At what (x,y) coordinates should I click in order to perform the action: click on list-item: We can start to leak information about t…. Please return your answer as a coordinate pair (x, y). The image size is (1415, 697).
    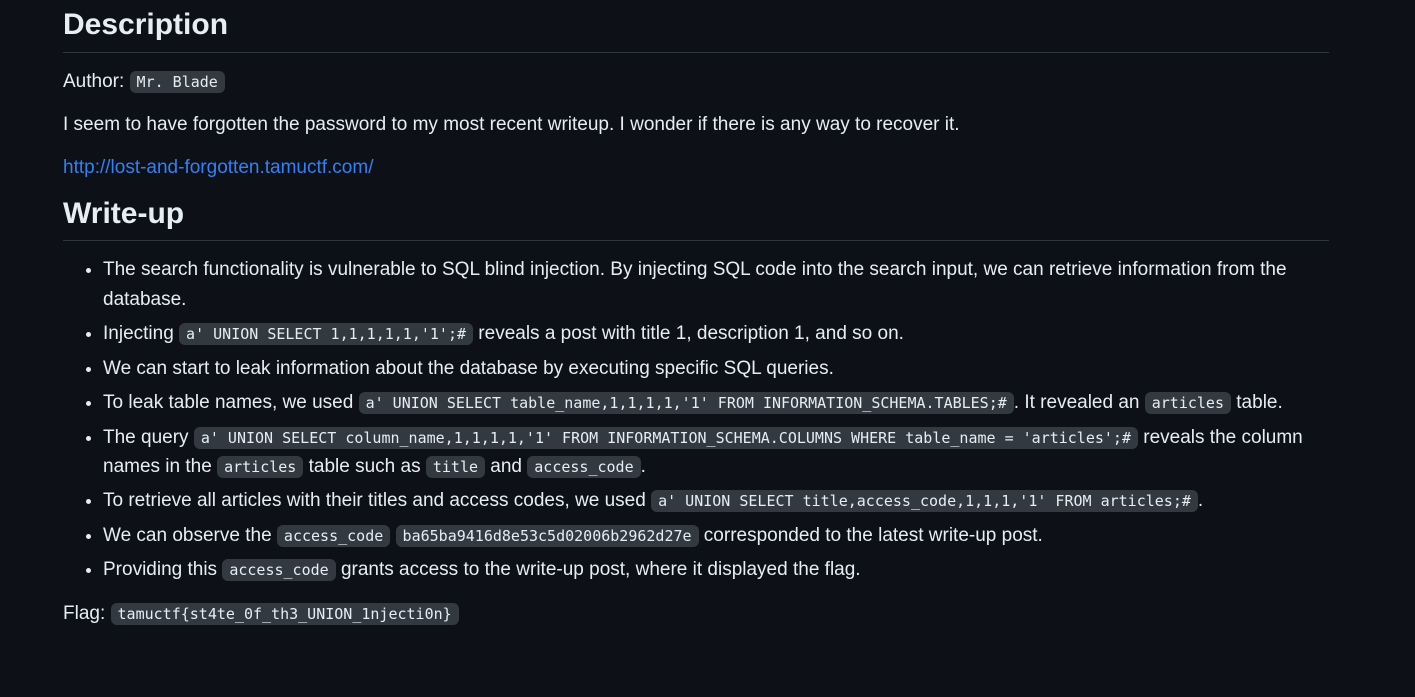
    Looking at the image, I should click on (716, 368).